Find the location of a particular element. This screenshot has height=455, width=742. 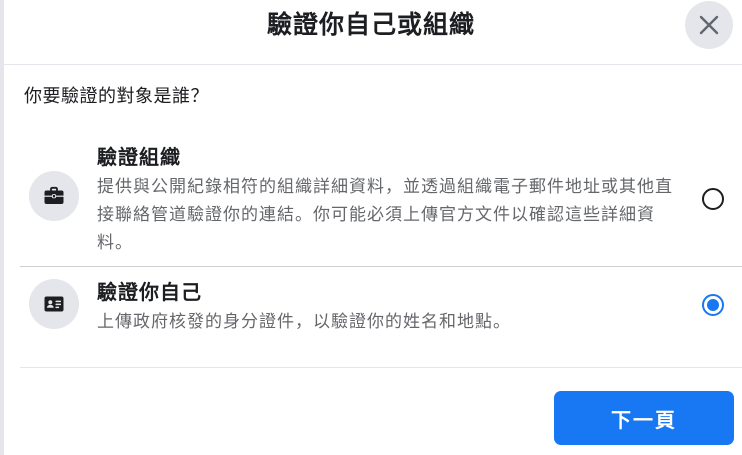

left-edge-divider is located at coordinates (2, 227).